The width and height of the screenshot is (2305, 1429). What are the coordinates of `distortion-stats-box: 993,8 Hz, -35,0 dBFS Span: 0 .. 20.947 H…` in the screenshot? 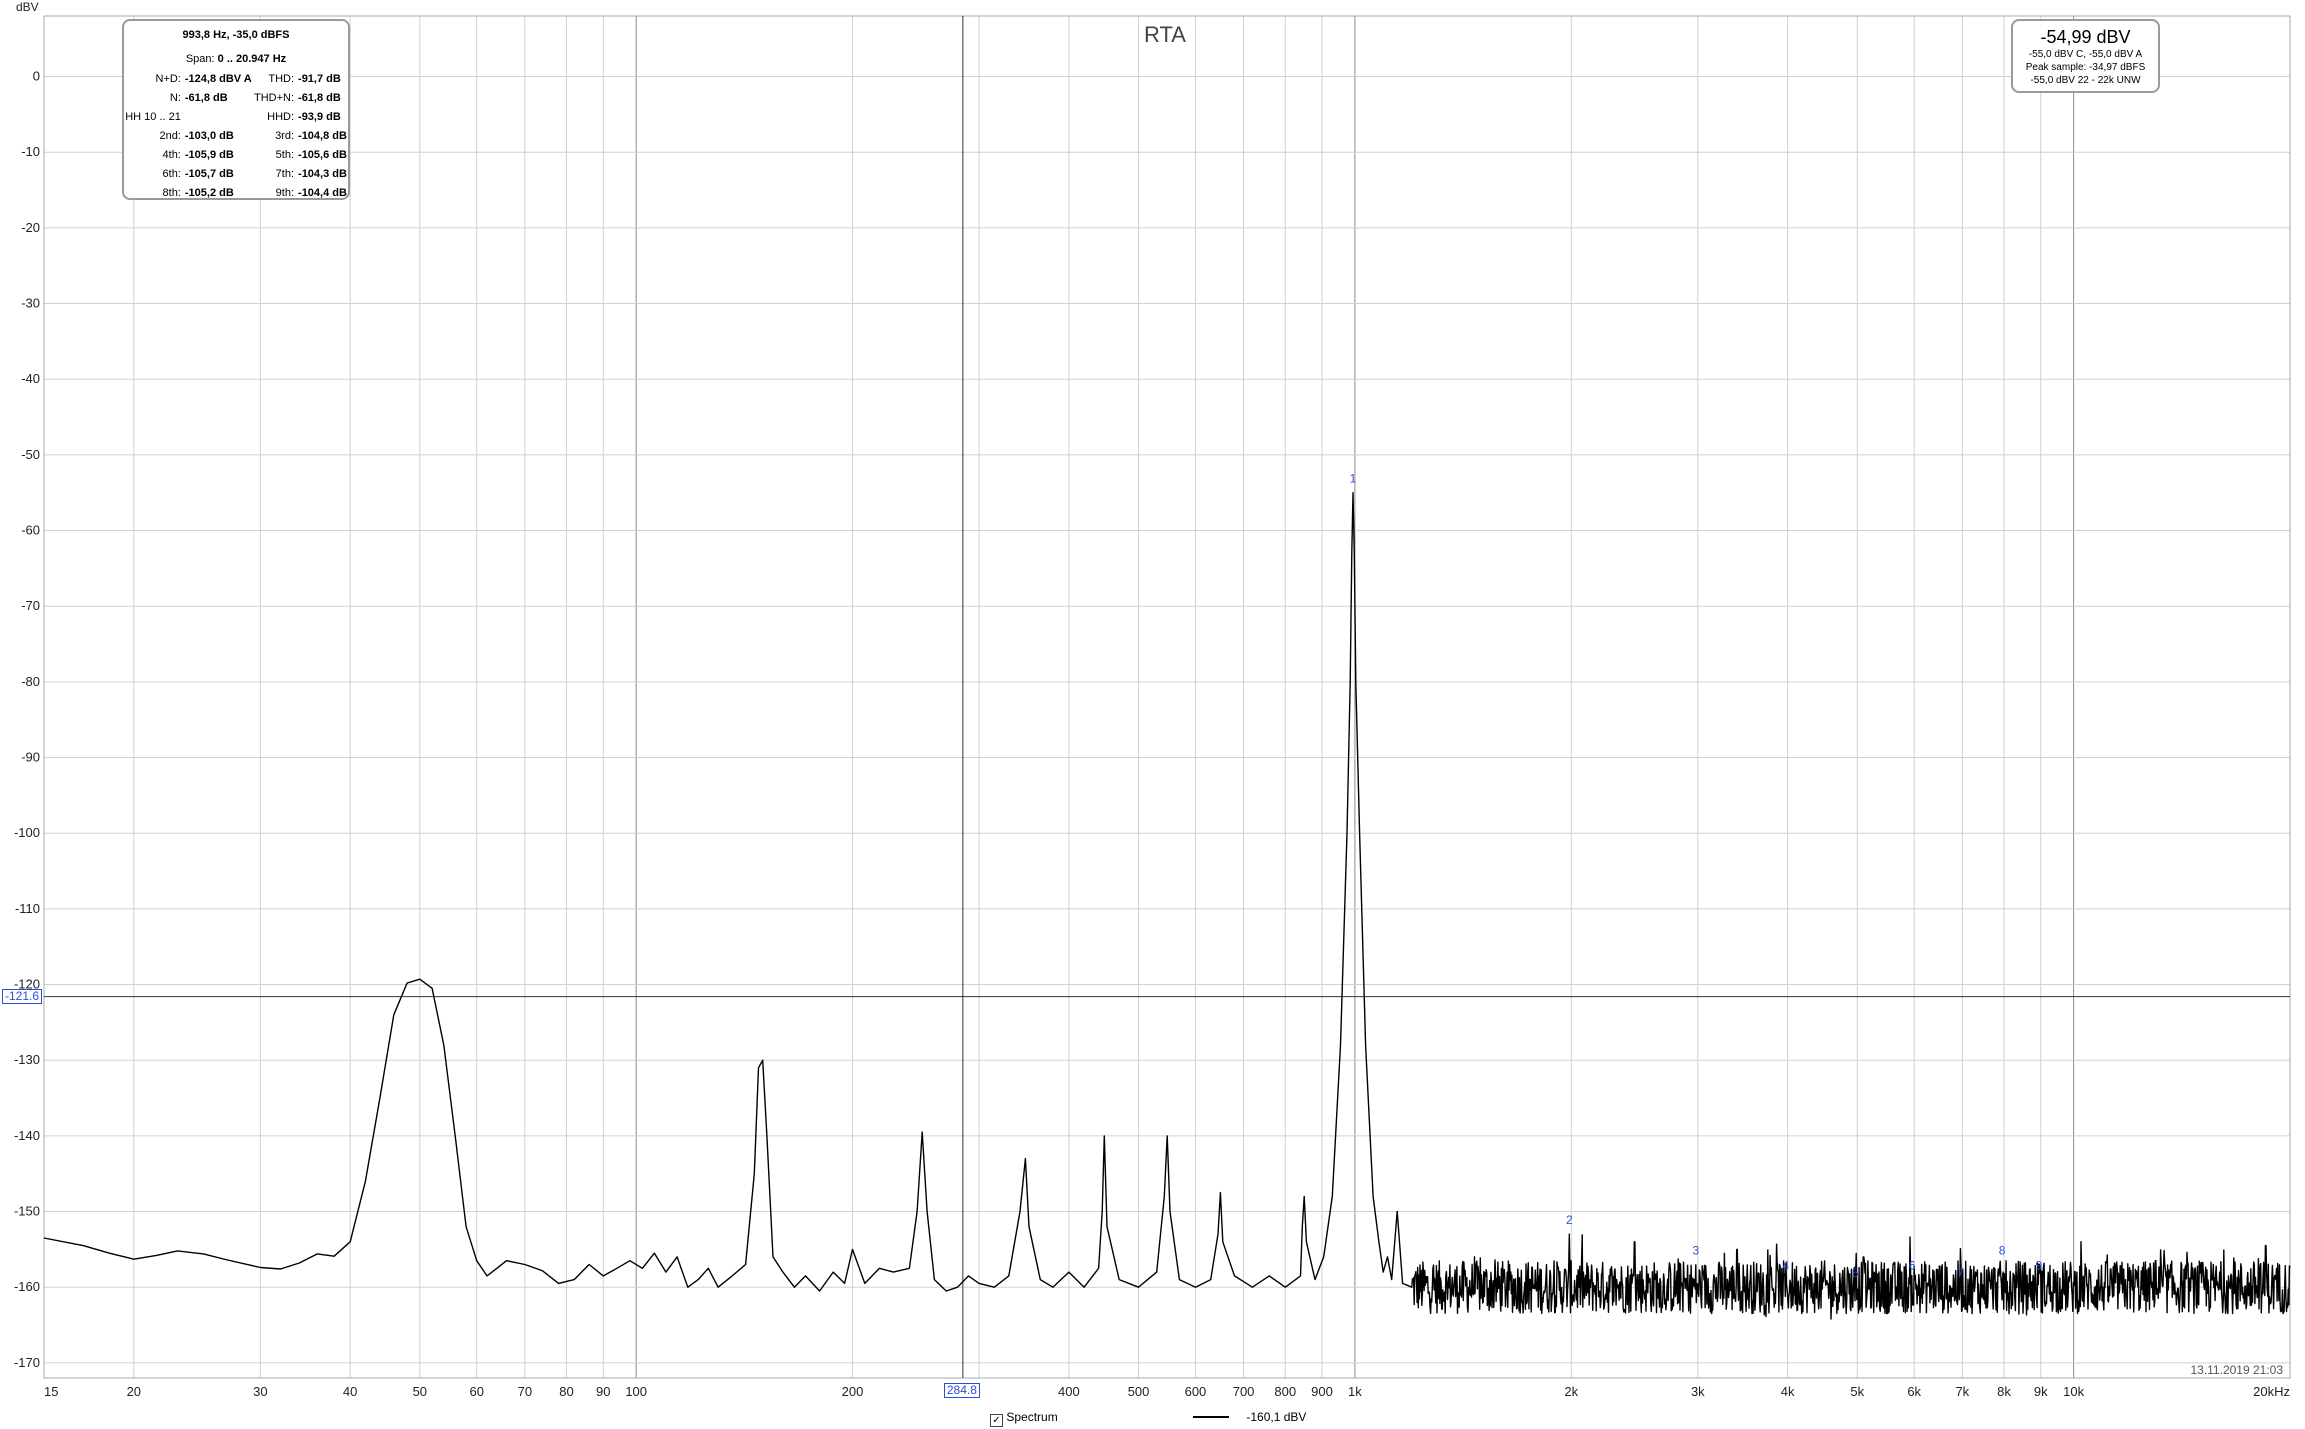 It's located at (236, 109).